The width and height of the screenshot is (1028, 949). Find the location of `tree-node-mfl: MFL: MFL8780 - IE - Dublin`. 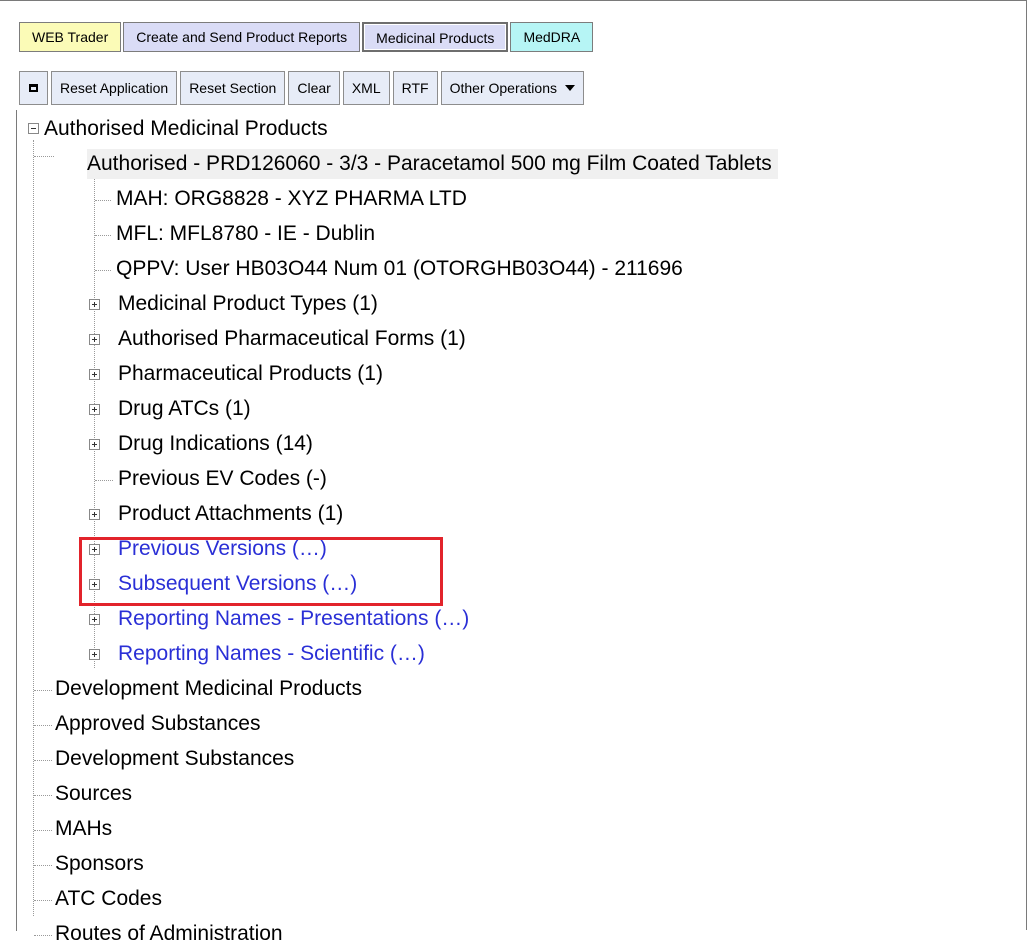

tree-node-mfl: MFL: MFL8780 - IE - Dublin is located at coordinates (245, 234).